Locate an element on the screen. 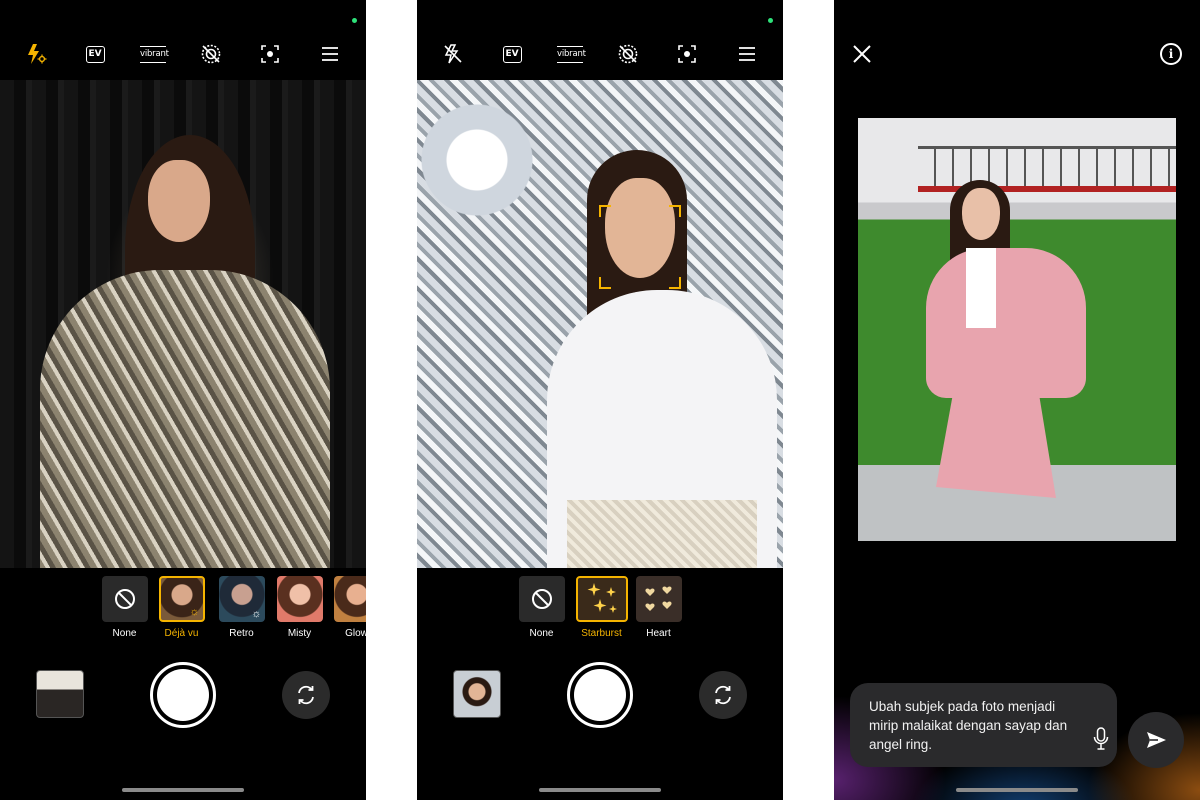  filter-label: Glow is located at coordinates (355, 633).